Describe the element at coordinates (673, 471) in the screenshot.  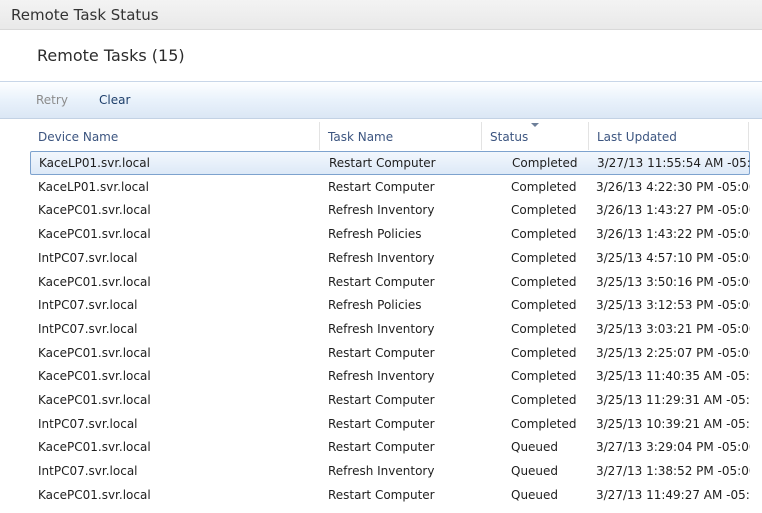
I see `cell-last-updated: 3/27/13 1:38:52 PM -05:00` at that location.